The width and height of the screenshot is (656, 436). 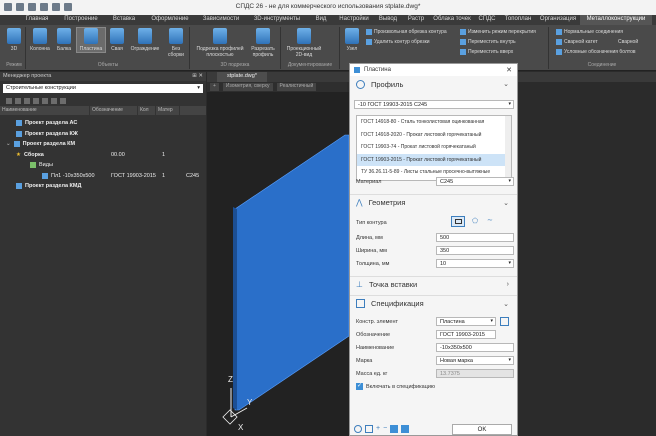 What do you see at coordinates (475, 250) in the screenshot?
I see `width-field: 350` at bounding box center [475, 250].